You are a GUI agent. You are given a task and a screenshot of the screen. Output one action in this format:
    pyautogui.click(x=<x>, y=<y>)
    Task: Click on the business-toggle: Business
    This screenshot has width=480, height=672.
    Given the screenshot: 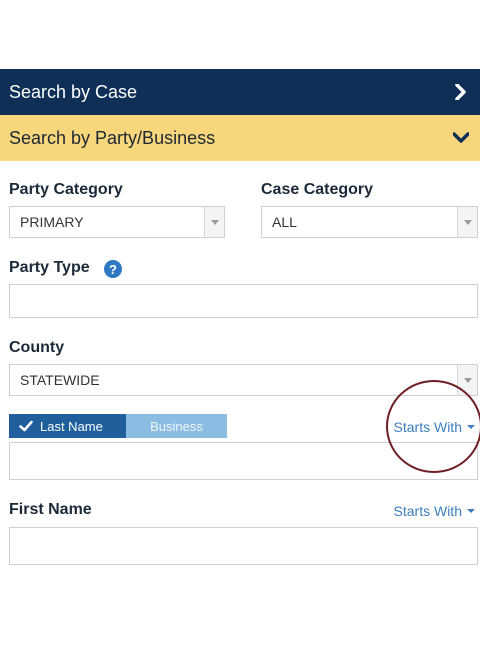 What is the action you would take?
    pyautogui.click(x=176, y=426)
    